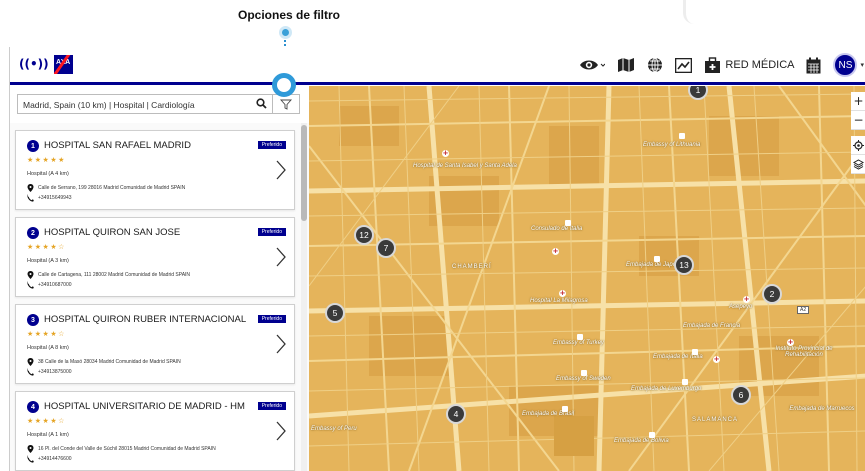 The image size is (865, 471). I want to click on locate-button, so click(858, 145).